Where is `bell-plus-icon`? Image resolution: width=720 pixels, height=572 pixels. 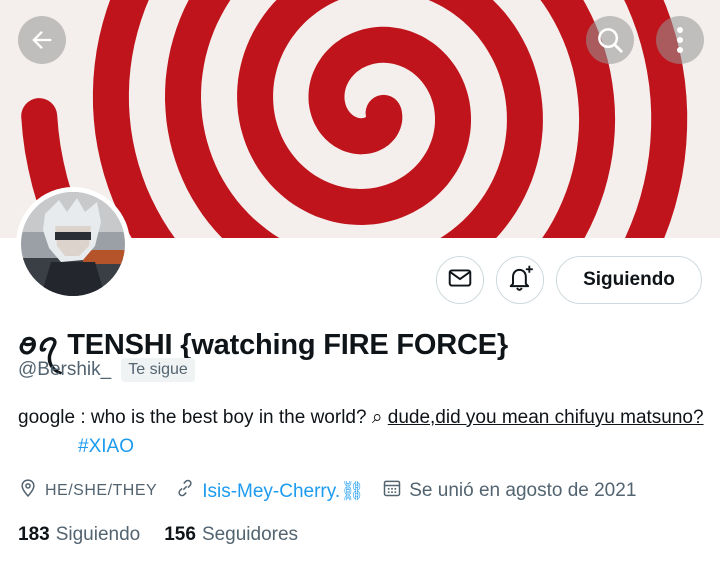
bell-plus-icon is located at coordinates (520, 280).